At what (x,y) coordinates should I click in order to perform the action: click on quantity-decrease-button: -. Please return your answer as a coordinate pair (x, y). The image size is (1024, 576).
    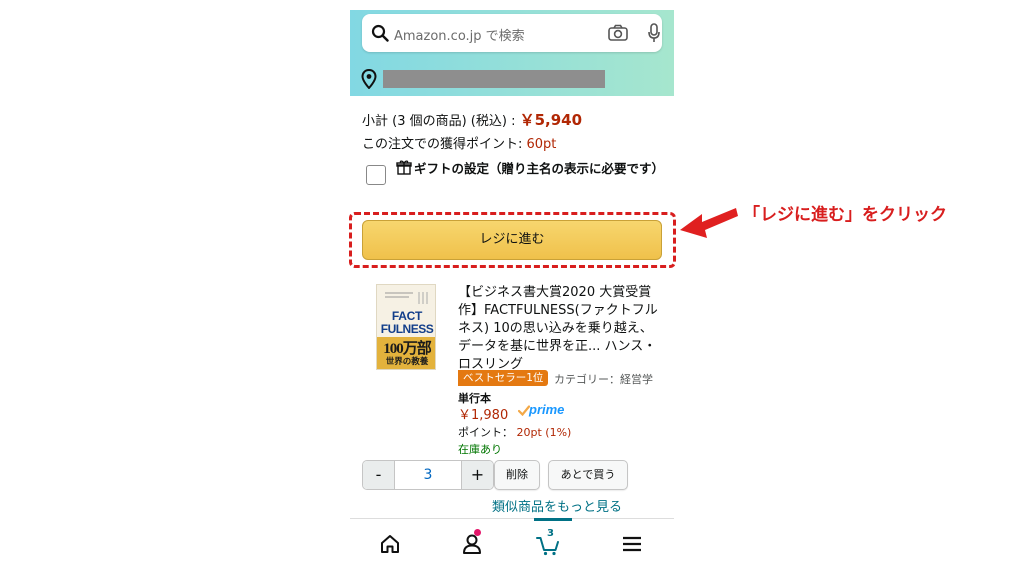
    Looking at the image, I should click on (379, 475).